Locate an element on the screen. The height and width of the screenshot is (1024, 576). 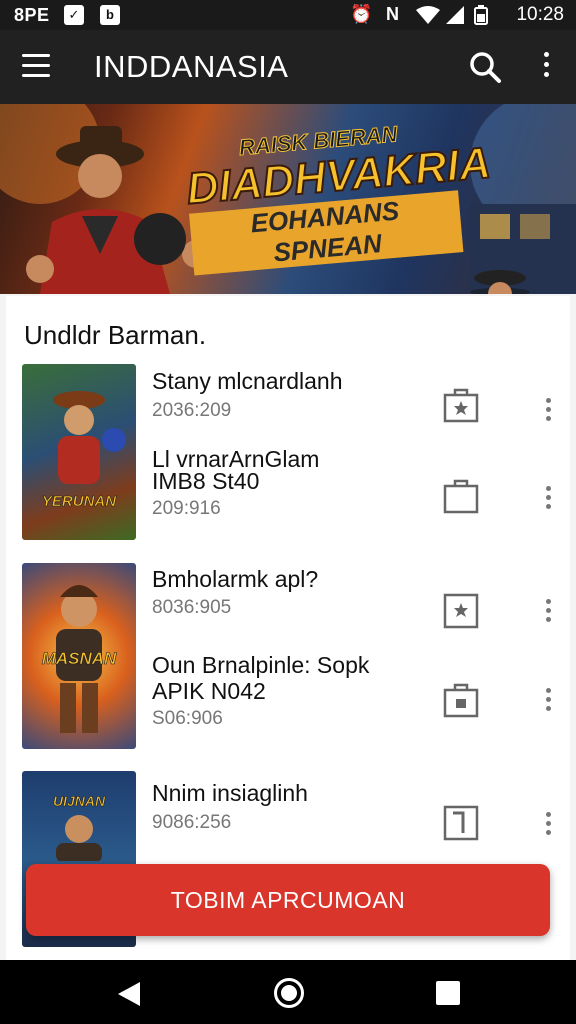
status-time: 10:28 is located at coordinates (540, 14).